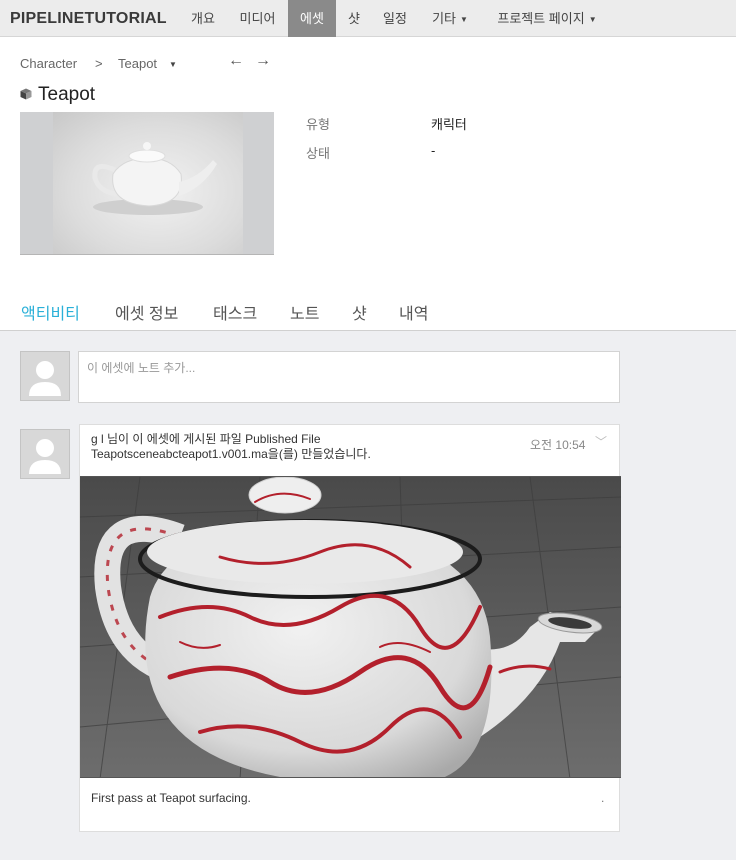  Describe the element at coordinates (26, 94) in the screenshot. I see `asset-cube-icon` at that location.